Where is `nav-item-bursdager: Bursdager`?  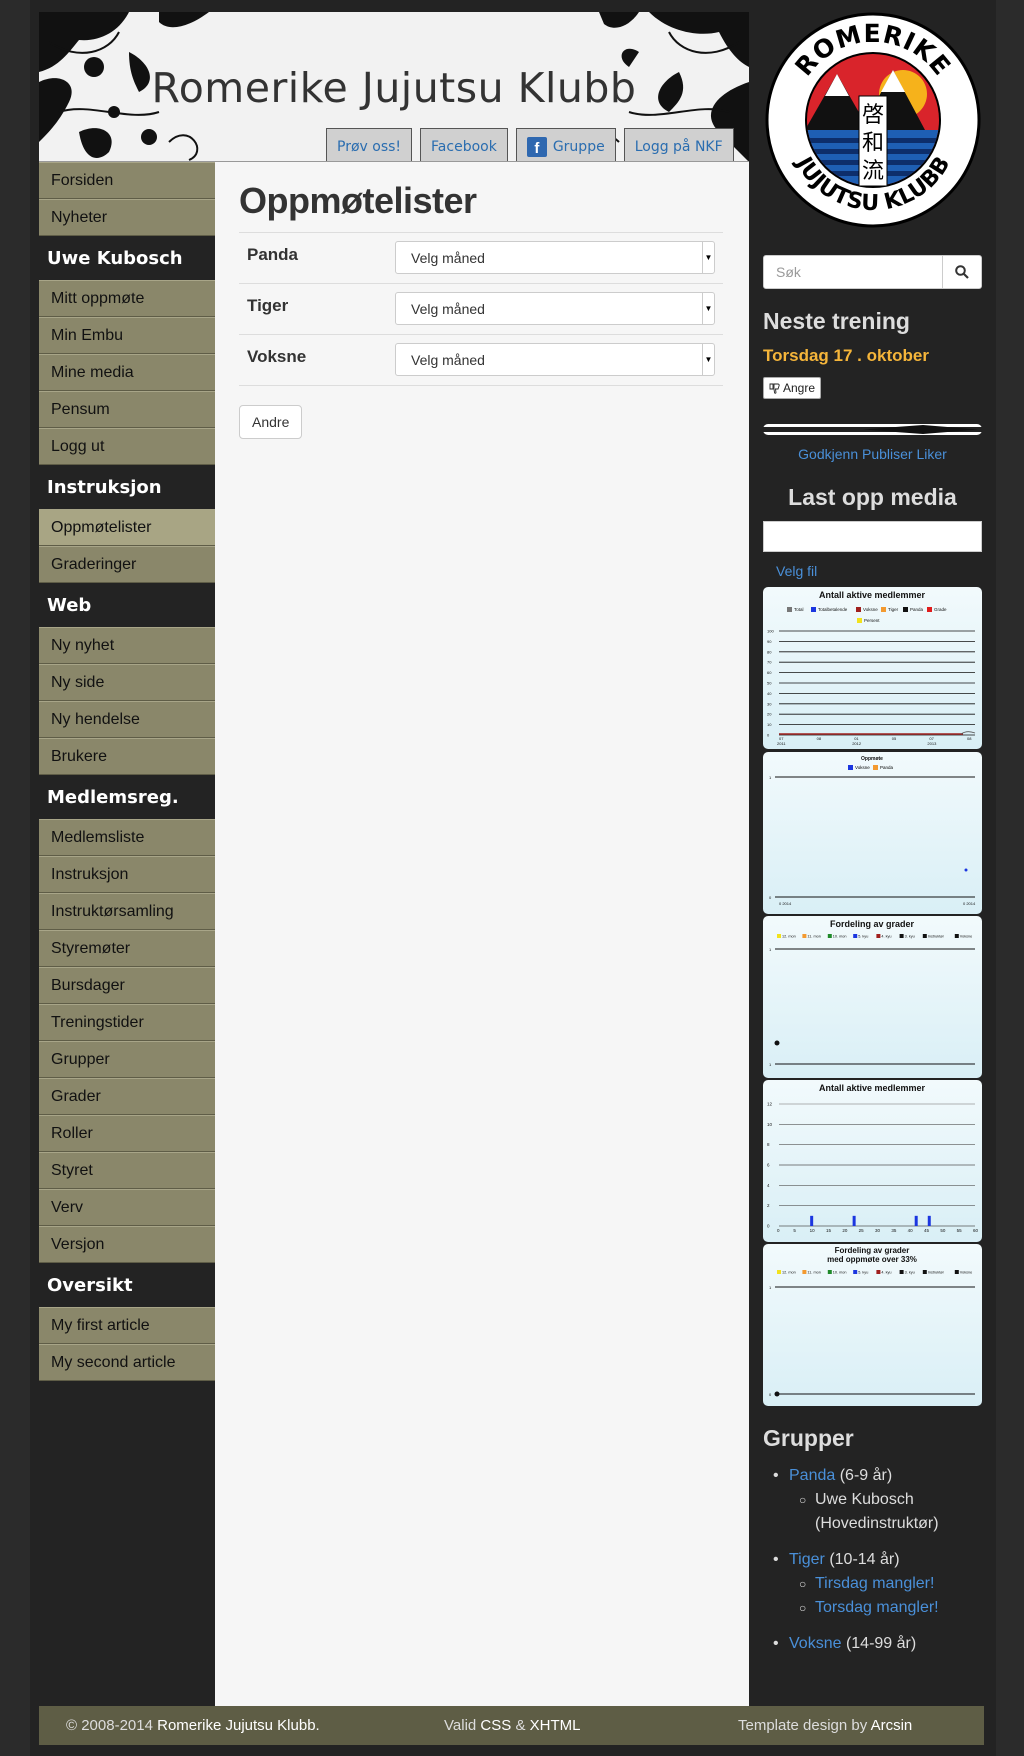 nav-item-bursdager: Bursdager is located at coordinates (127, 985).